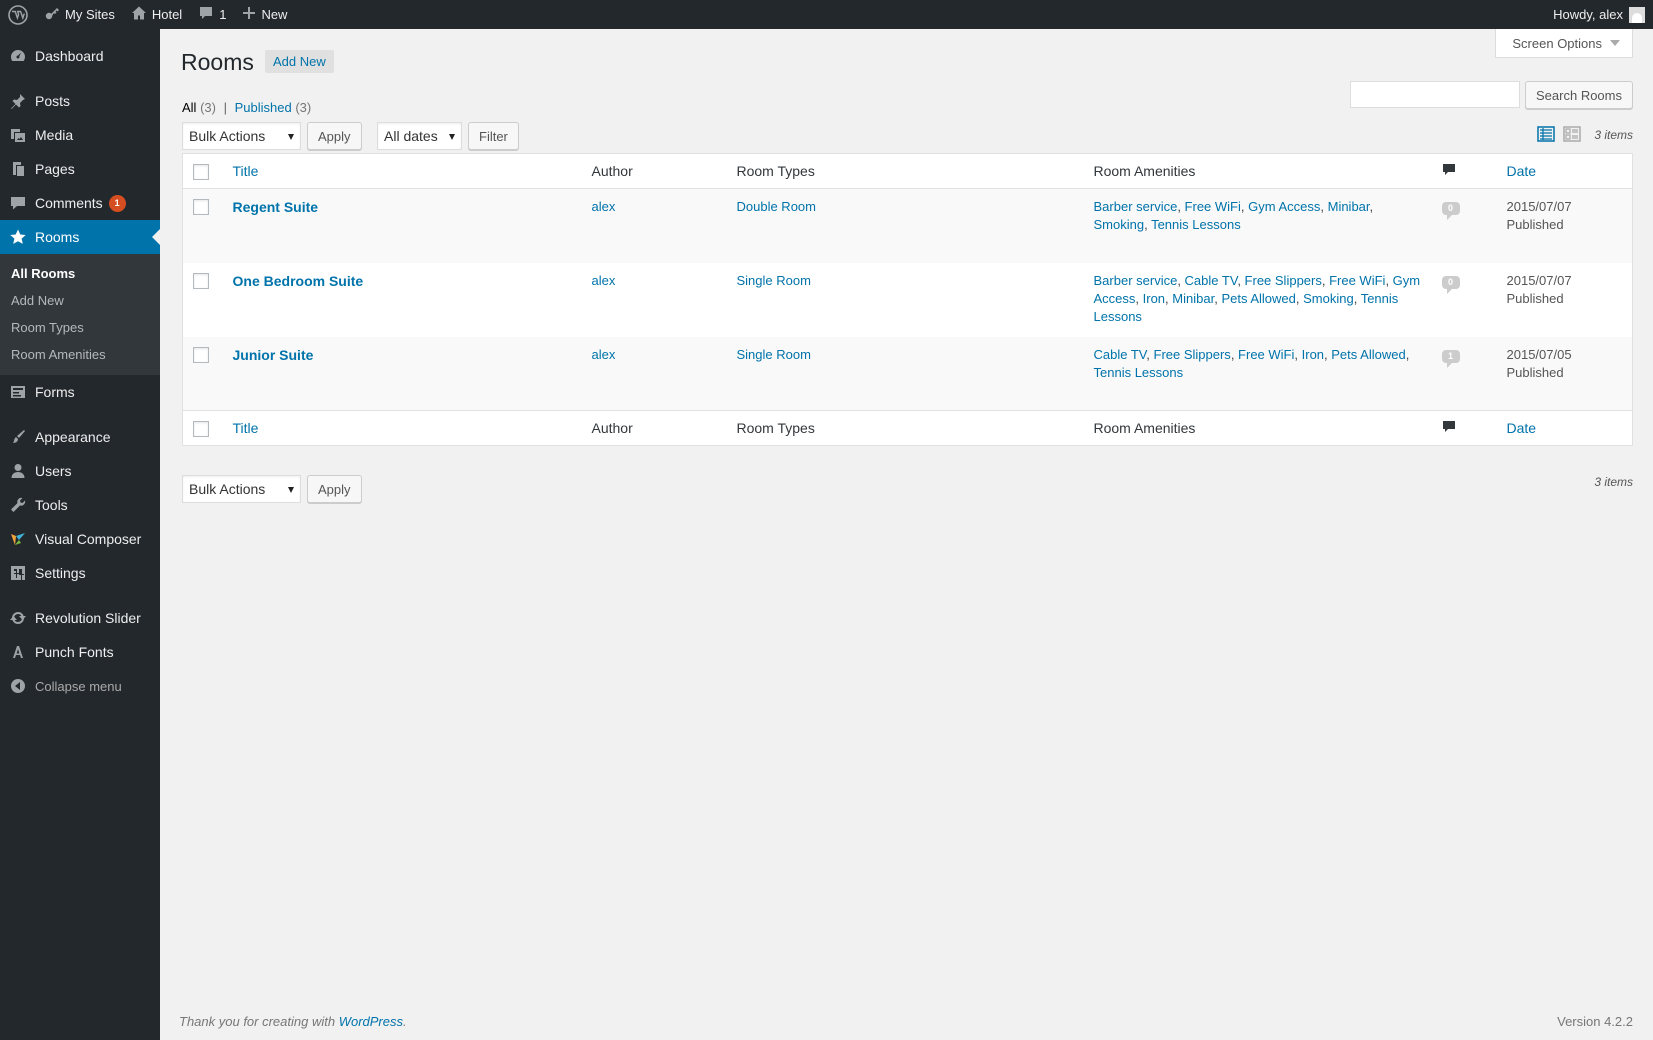  What do you see at coordinates (208, 107) in the screenshot?
I see `filter-all-count: (3)` at bounding box center [208, 107].